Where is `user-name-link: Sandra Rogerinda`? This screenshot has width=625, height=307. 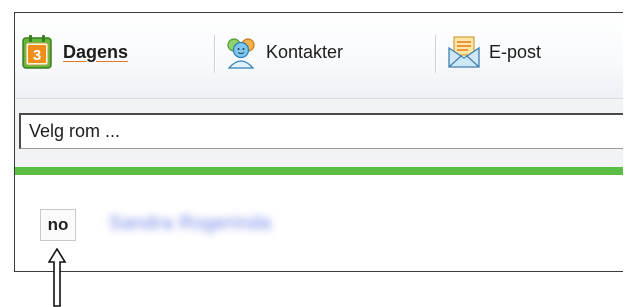 user-name-link: Sandra Rogerinda is located at coordinates (190, 224).